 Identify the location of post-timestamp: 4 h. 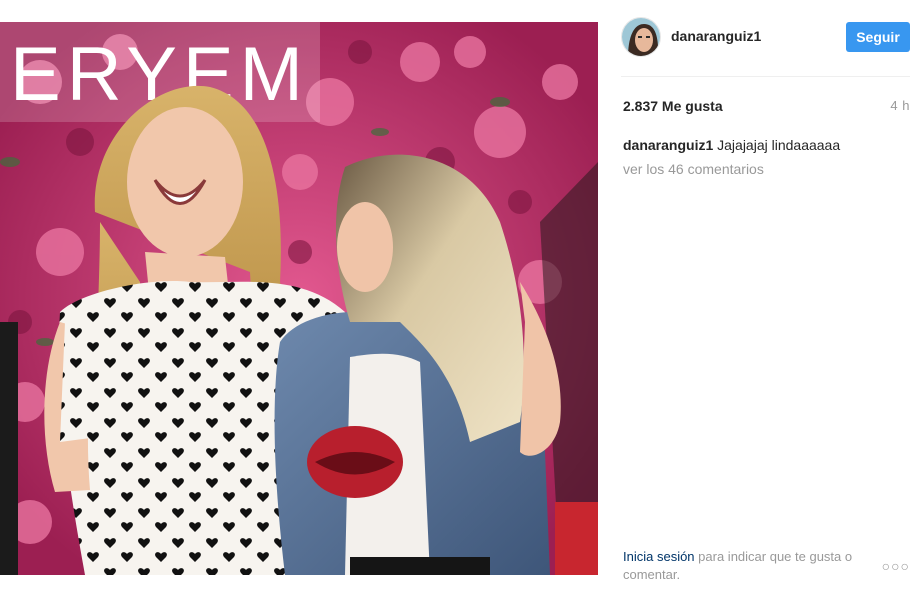
(900, 105).